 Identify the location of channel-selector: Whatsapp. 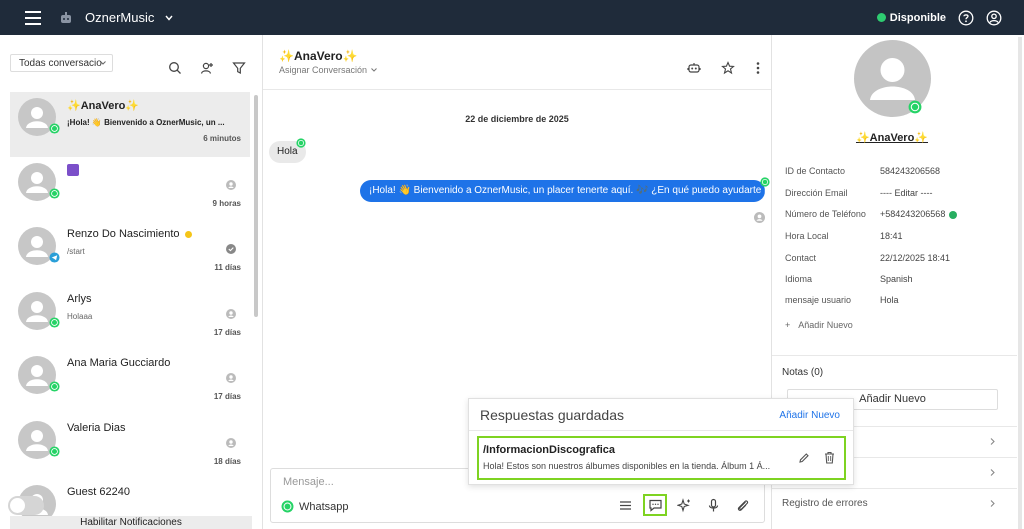
(315, 506).